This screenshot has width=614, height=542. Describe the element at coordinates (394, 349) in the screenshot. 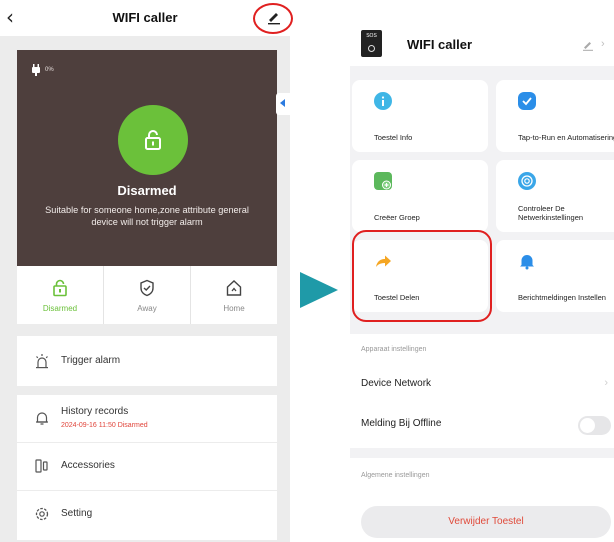

I see `section-title: Apparaat instellingen` at that location.